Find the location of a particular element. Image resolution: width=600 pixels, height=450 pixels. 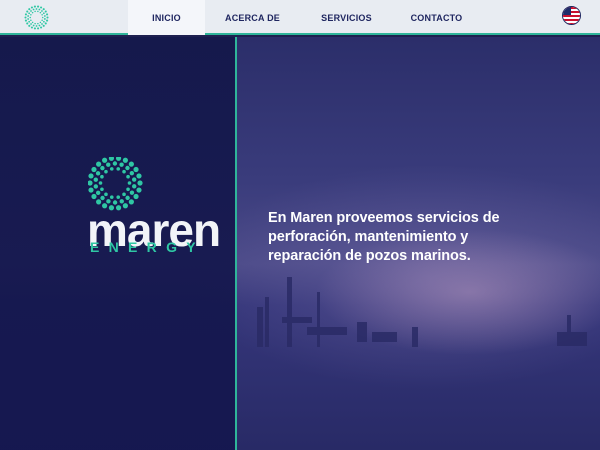

brand-subtitle: ENERGY is located at coordinates (147, 247).